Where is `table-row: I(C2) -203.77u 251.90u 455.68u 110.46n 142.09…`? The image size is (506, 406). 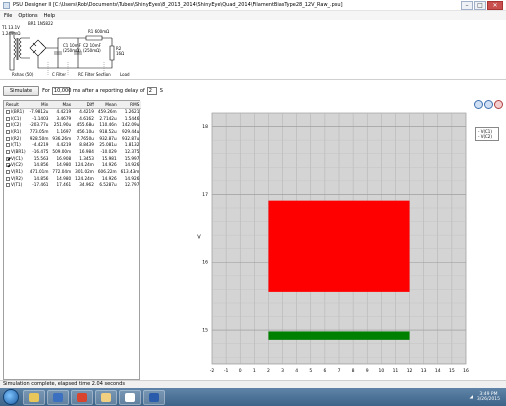
table-row: I(C2) -203.77u 251.90u 455.68u 110.46n 142.09… is located at coordinates (72, 124).